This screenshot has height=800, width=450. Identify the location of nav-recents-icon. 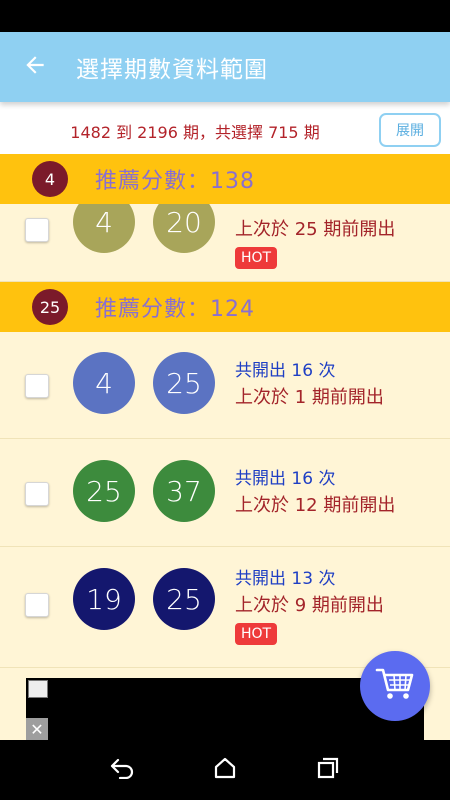
(328, 770).